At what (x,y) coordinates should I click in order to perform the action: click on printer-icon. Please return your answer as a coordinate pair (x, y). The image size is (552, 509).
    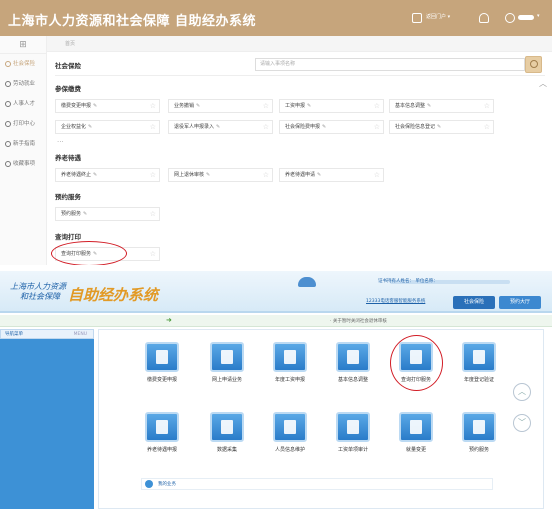
    Looking at the image, I should click on (353, 427).